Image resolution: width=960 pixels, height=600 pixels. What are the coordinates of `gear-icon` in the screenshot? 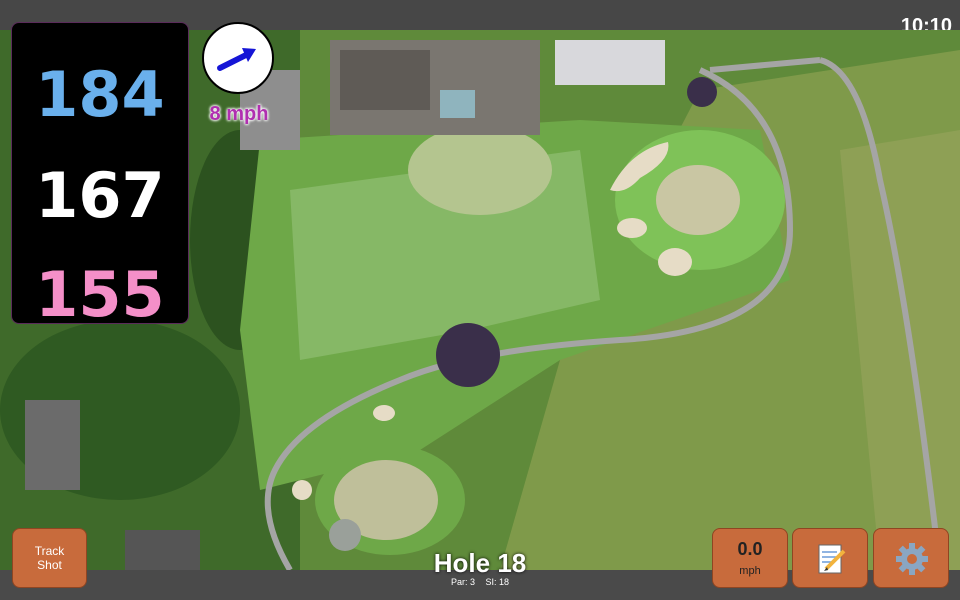 It's located at (912, 559).